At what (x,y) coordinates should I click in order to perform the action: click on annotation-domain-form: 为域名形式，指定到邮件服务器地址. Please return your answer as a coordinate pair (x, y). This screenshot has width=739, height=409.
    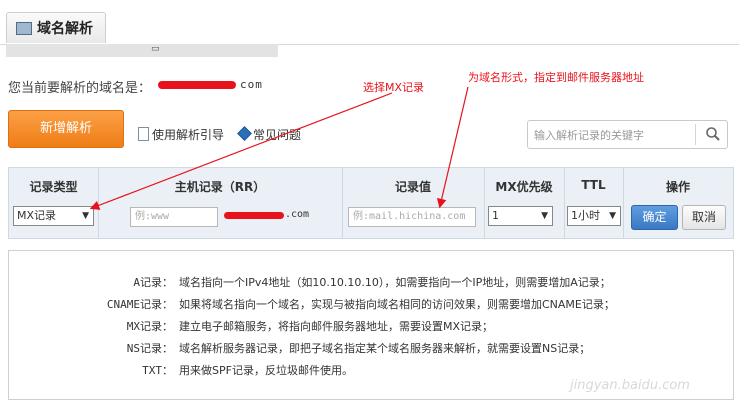
    Looking at the image, I should click on (556, 77).